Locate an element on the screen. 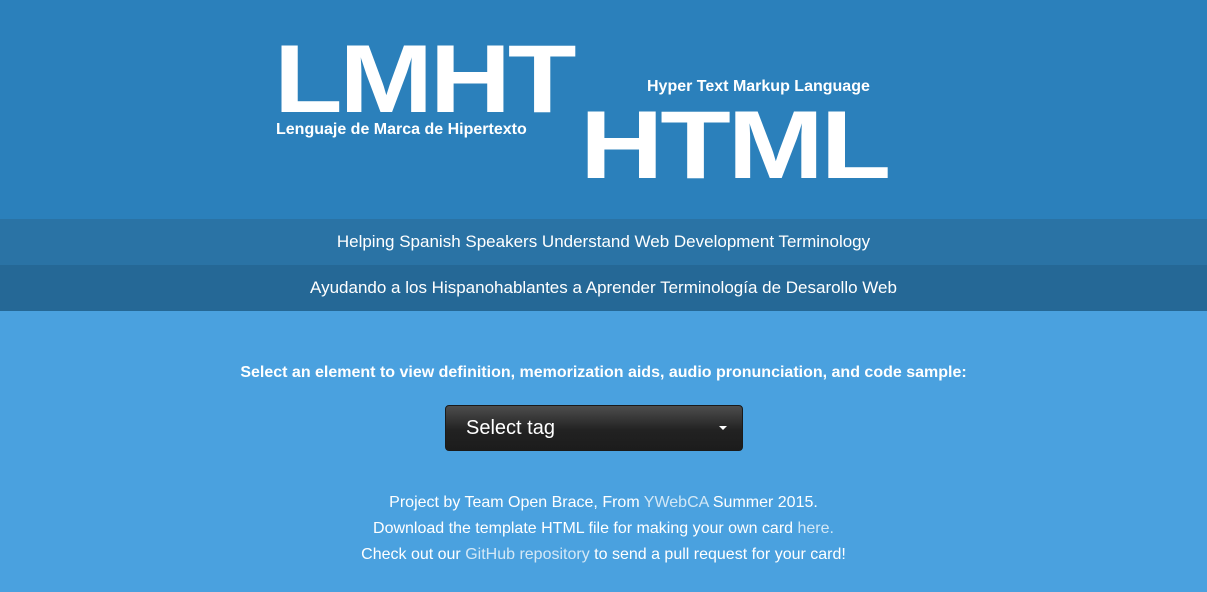 The width and height of the screenshot is (1207, 592). github-repository-link: GitHub repository is located at coordinates (527, 554).